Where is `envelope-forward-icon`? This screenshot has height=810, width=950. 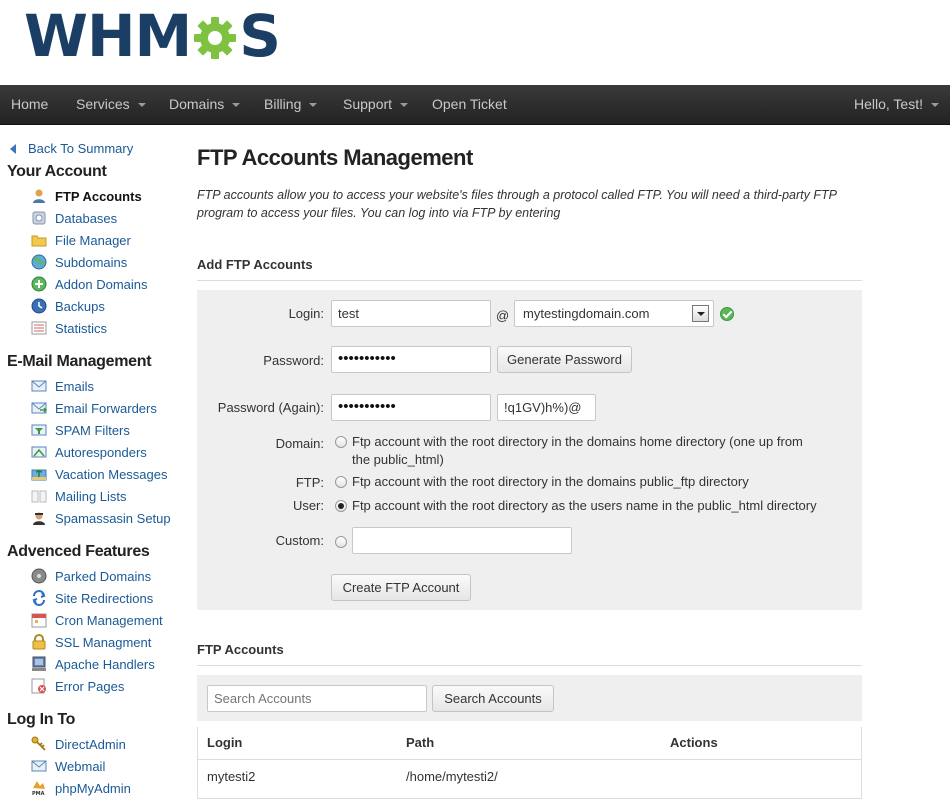 envelope-forward-icon is located at coordinates (39, 408).